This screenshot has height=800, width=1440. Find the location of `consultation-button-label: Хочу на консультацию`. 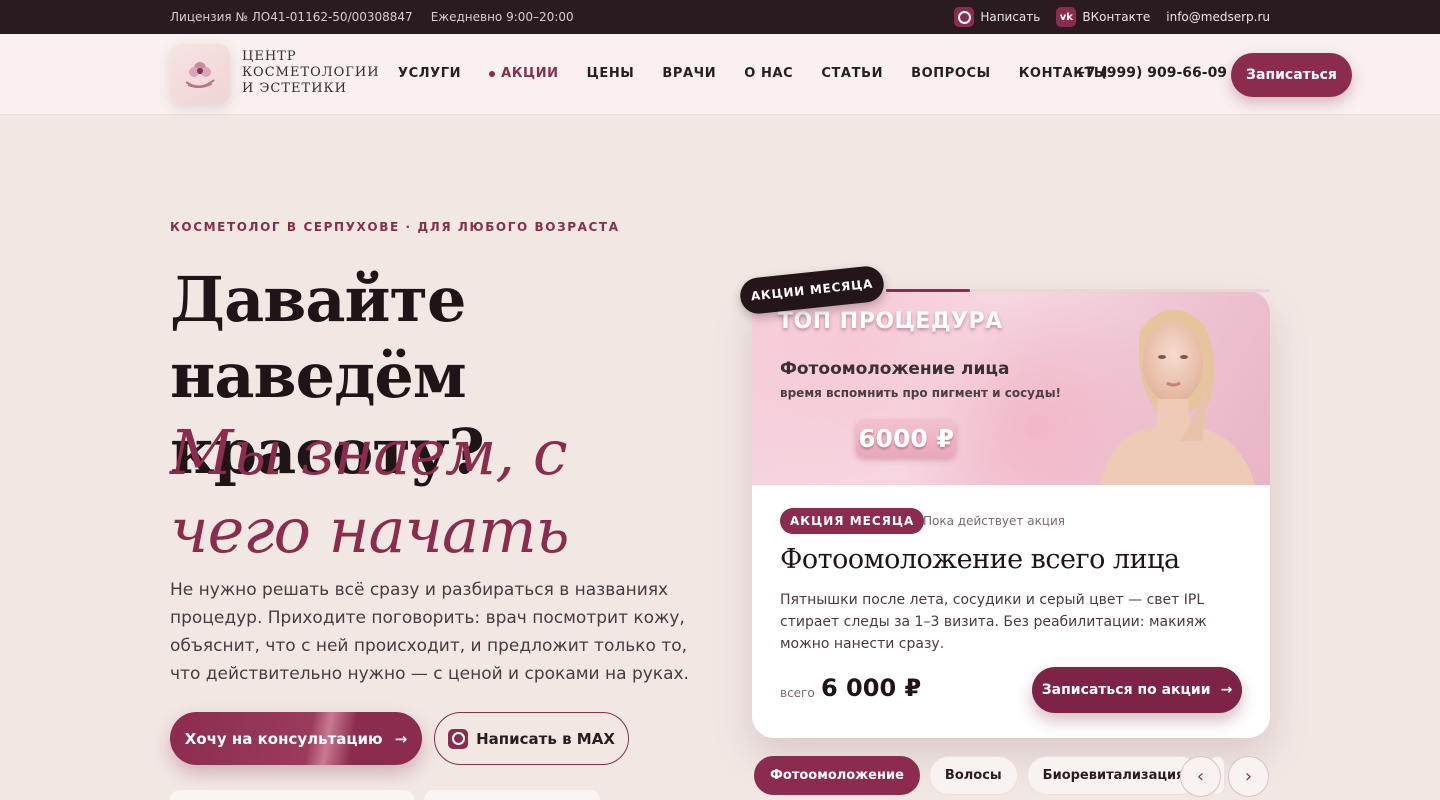

consultation-button-label: Хочу на консультацию is located at coordinates (283, 738).